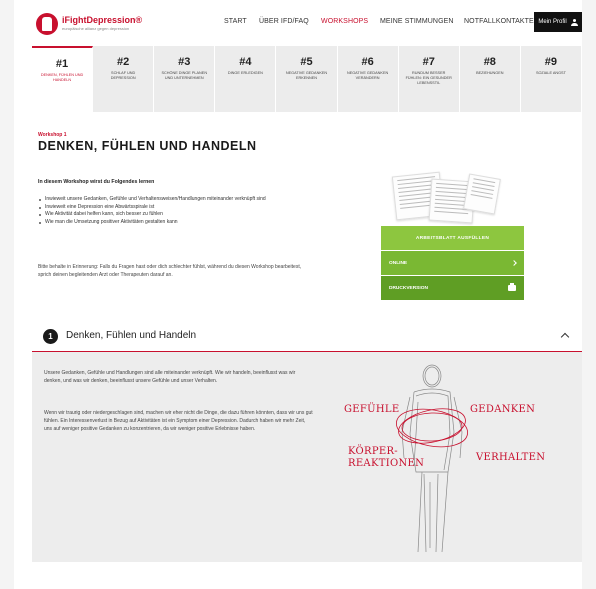 Image resolution: width=596 pixels, height=589 pixels. What do you see at coordinates (428, 62) in the screenshot?
I see `tab-number: #7` at bounding box center [428, 62].